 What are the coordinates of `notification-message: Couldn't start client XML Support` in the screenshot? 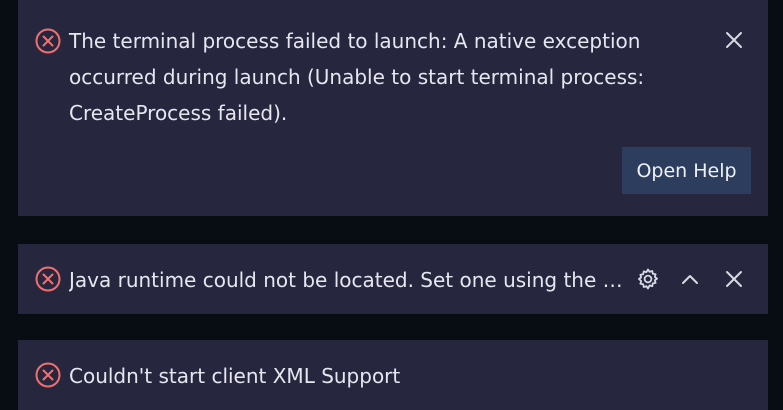 It's located at (235, 376).